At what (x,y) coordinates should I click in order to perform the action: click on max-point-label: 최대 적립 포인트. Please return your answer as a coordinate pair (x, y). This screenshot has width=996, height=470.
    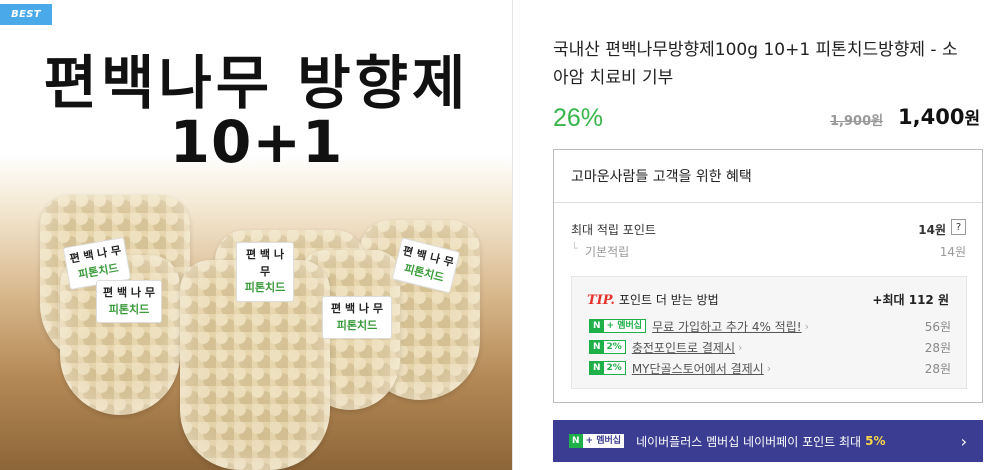
    Looking at the image, I should click on (613, 230).